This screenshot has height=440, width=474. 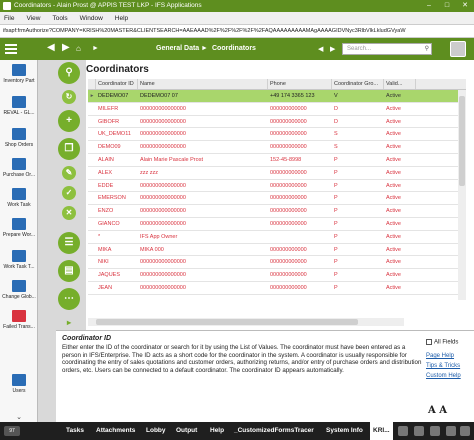 I want to click on cell-name: zzz zzz, so click(x=203, y=173).